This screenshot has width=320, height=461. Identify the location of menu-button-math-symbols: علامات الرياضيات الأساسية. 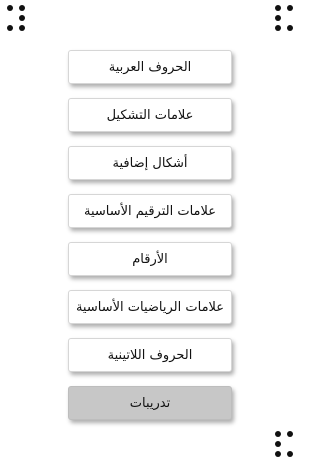
(150, 307).